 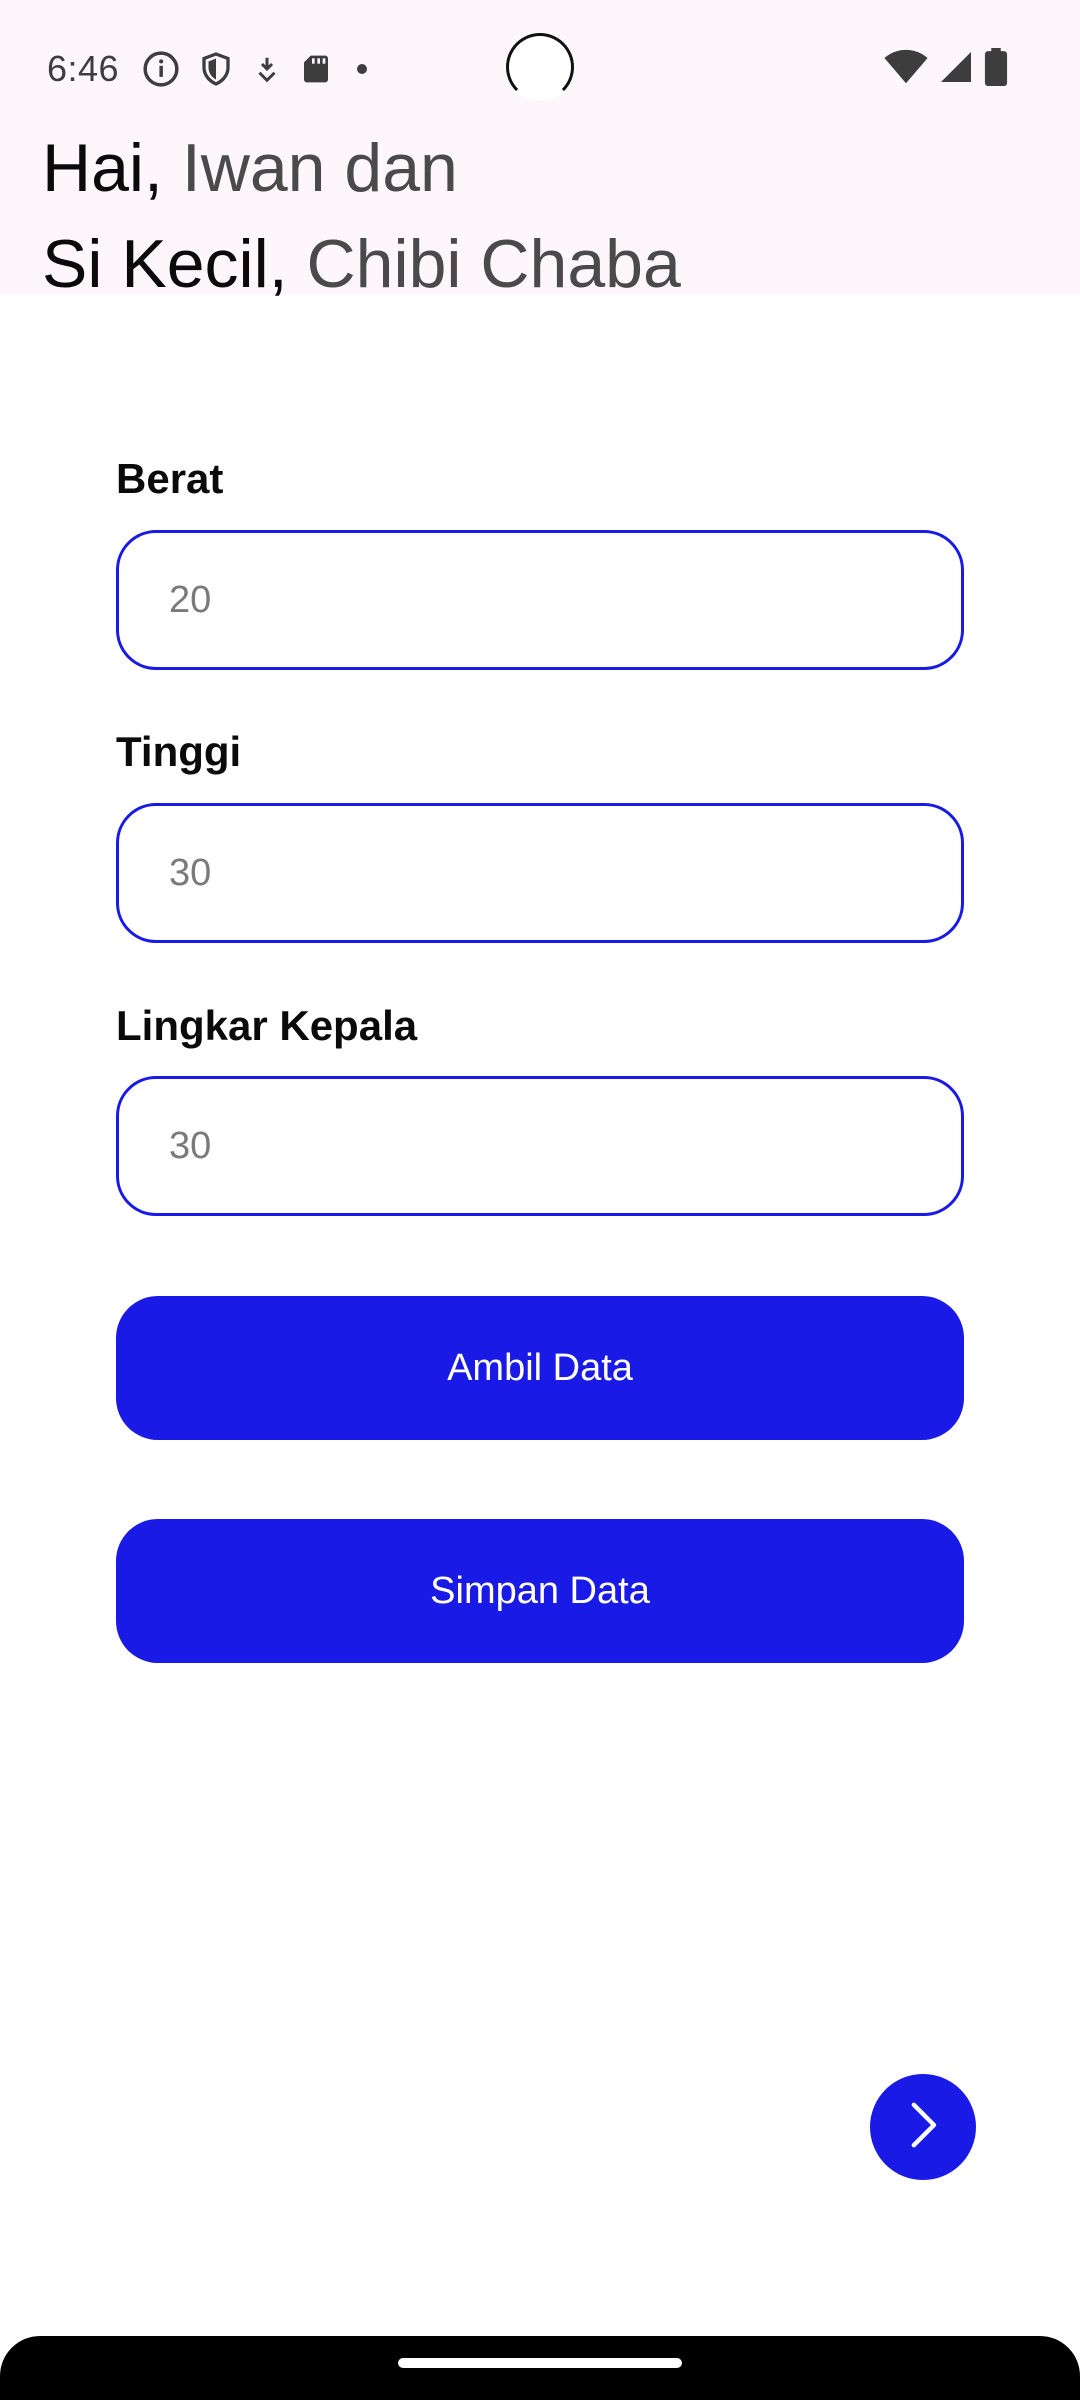 What do you see at coordinates (190, 1145) in the screenshot?
I see `head-circumference-value: 30` at bounding box center [190, 1145].